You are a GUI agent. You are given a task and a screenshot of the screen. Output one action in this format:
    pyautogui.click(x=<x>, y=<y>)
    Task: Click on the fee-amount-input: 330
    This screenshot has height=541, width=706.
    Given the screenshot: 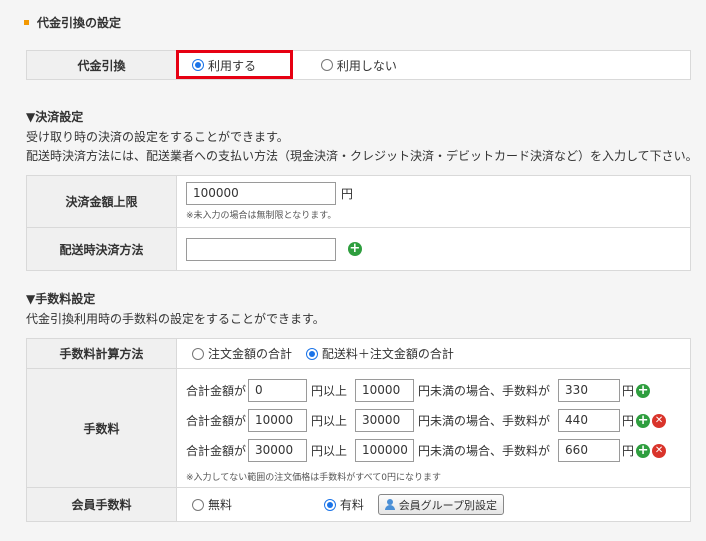 What is the action you would take?
    pyautogui.click(x=589, y=390)
    